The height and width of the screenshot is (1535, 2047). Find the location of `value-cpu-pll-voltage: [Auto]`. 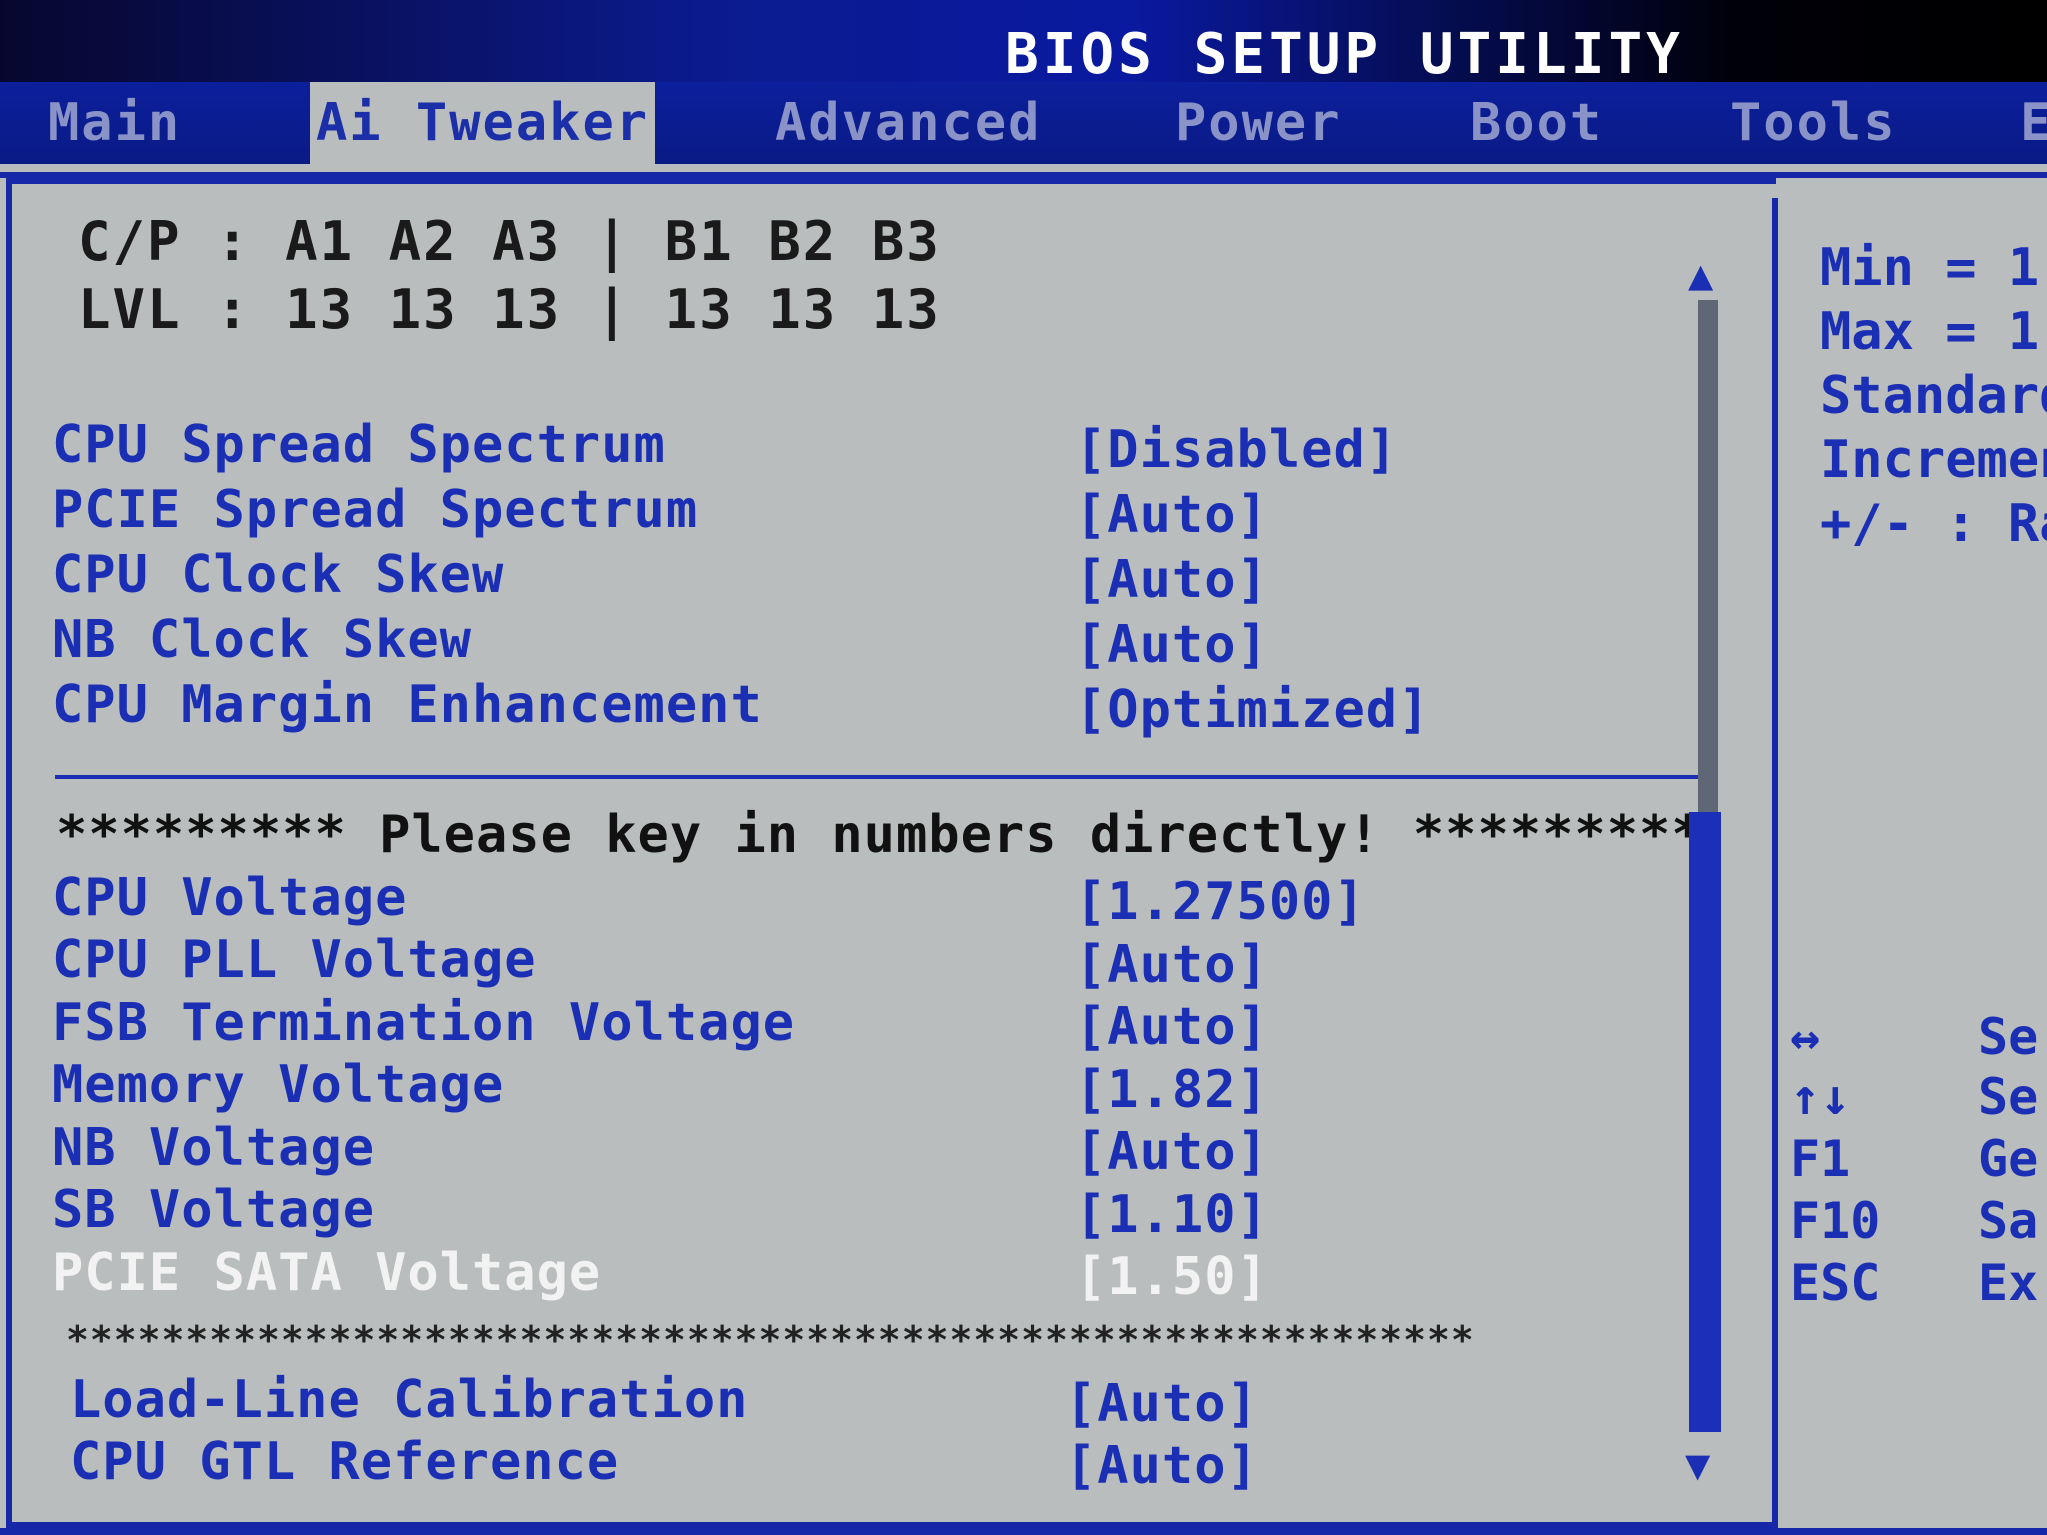

value-cpu-pll-voltage: [Auto] is located at coordinates (1172, 965).